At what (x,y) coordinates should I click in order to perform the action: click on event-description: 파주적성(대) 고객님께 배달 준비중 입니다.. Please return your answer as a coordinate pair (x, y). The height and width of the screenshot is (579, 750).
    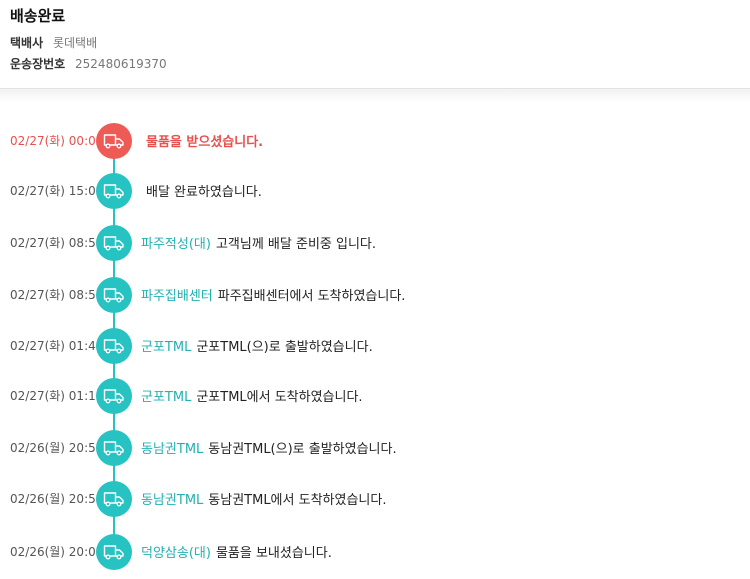
    Looking at the image, I should click on (258, 242).